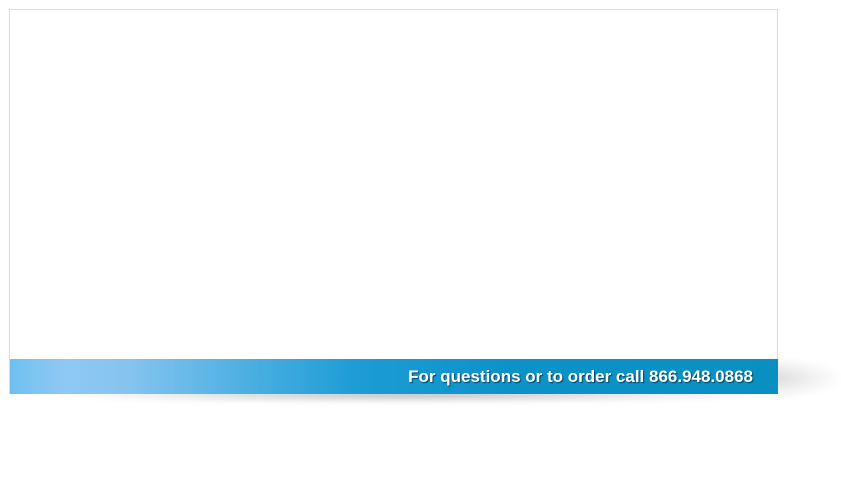 The image size is (841, 481). I want to click on side-shadow, so click(805, 378).